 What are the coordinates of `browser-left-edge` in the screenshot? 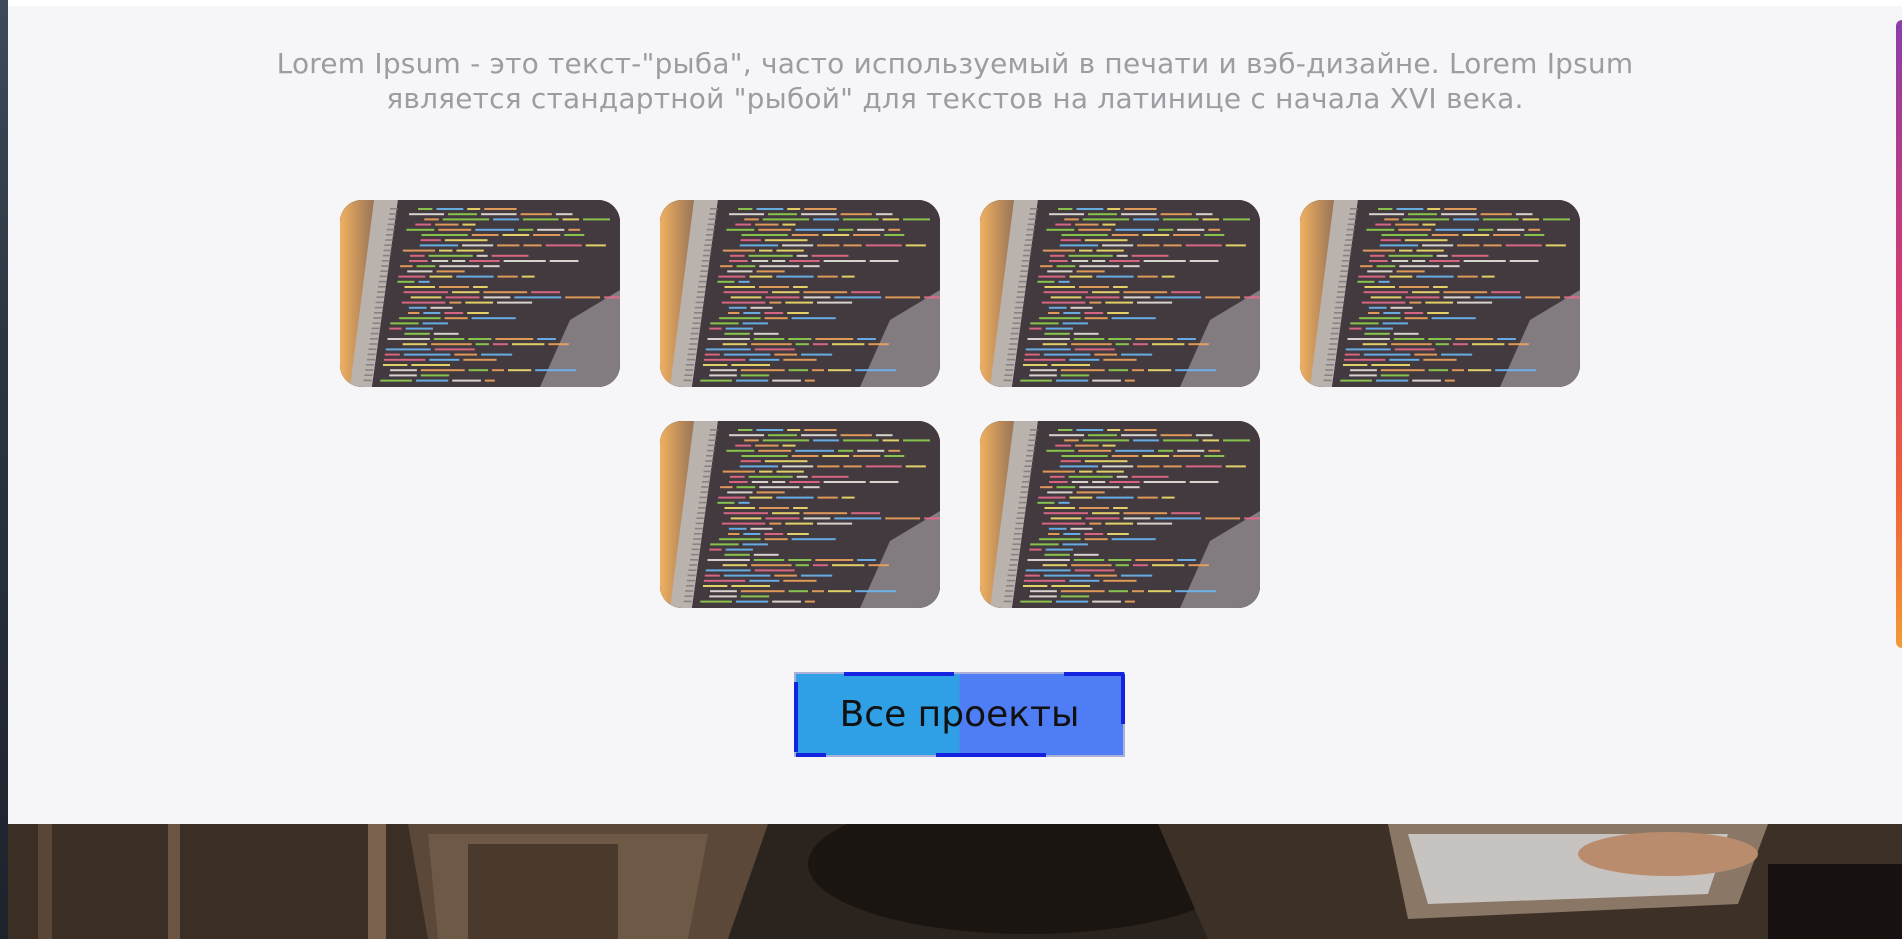 It's located at (4, 469).